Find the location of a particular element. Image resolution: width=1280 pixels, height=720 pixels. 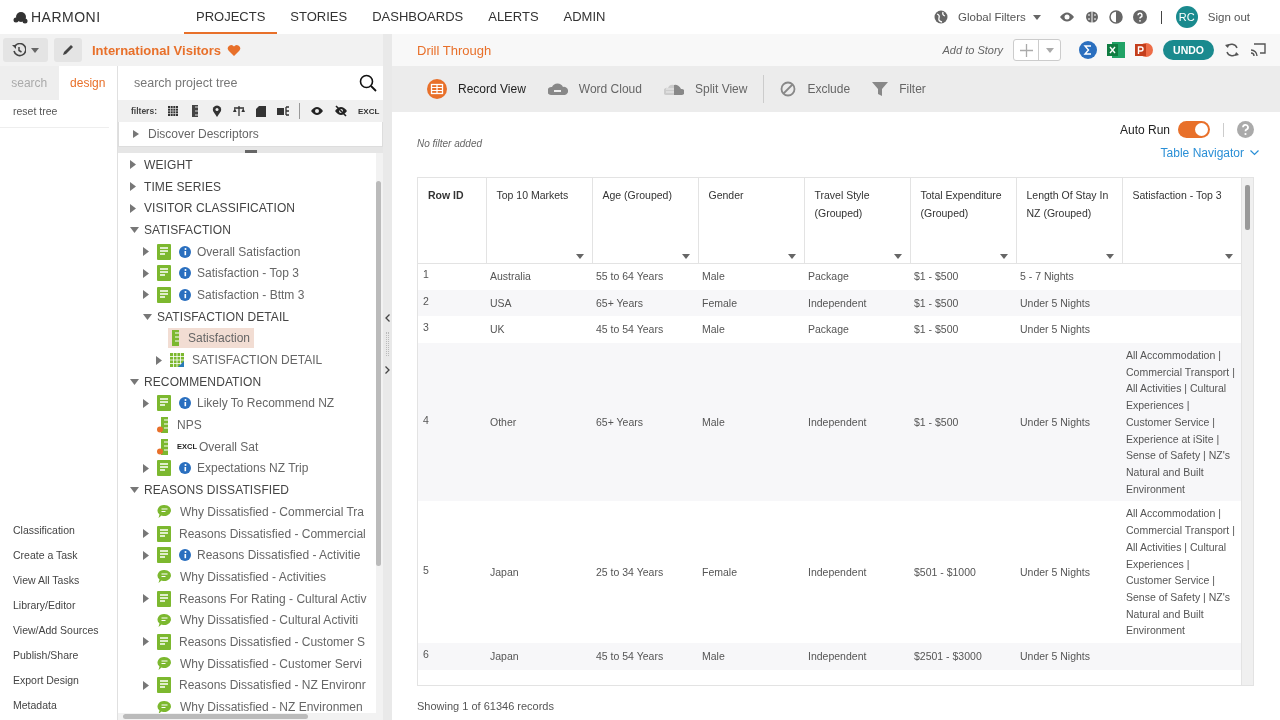

exclude-filter-button: EXCL is located at coordinates (369, 111).